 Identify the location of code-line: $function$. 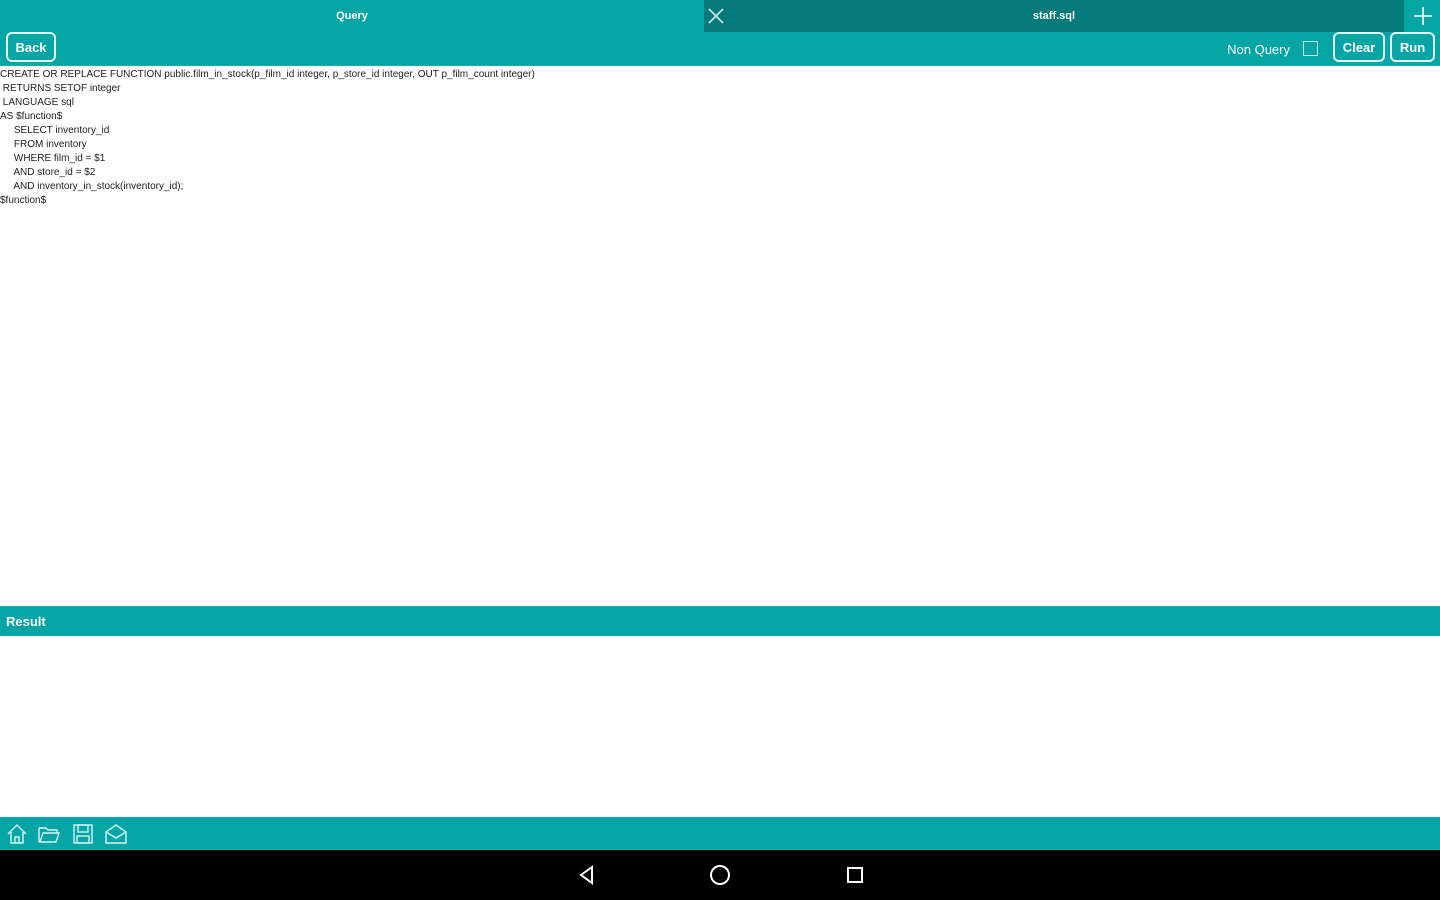
(23, 200).